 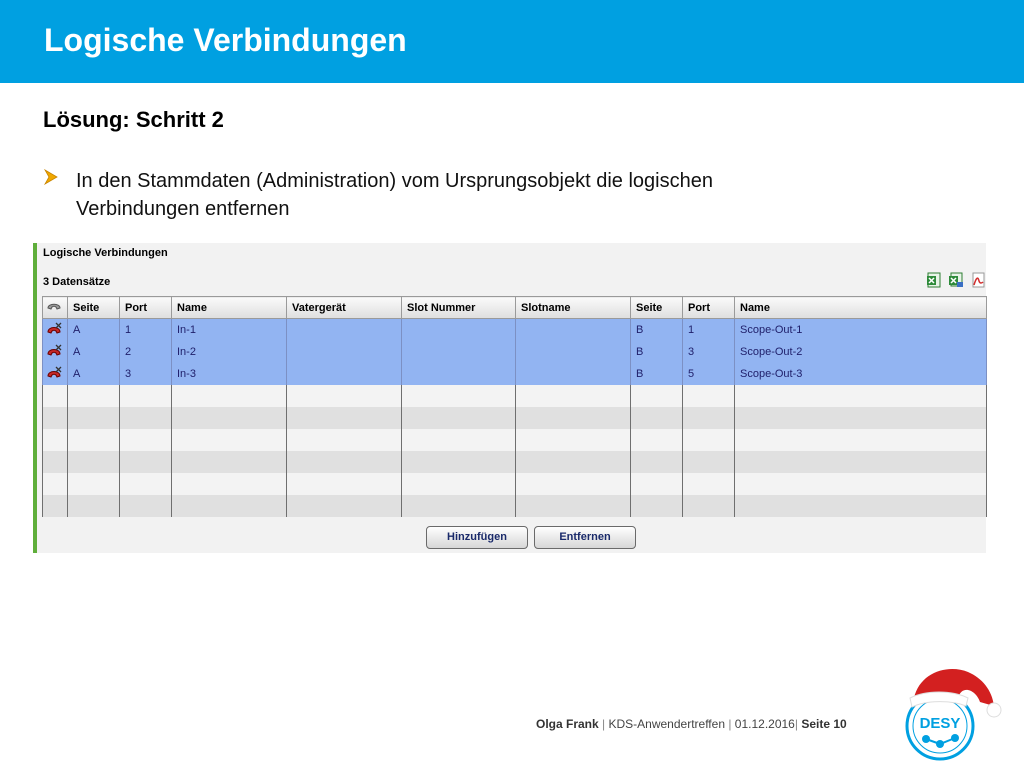 I want to click on footer-date: 01.12.2016, so click(x=764, y=724).